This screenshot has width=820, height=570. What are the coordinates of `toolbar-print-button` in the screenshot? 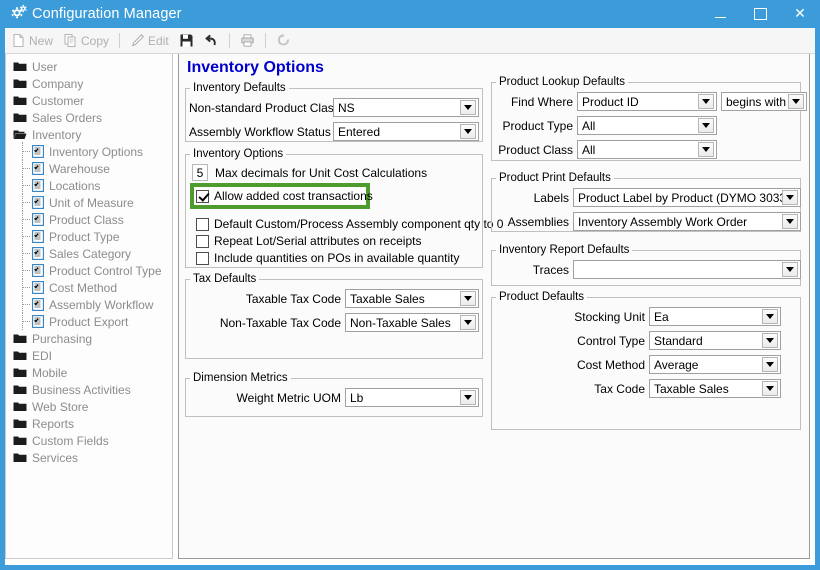 It's located at (247, 41).